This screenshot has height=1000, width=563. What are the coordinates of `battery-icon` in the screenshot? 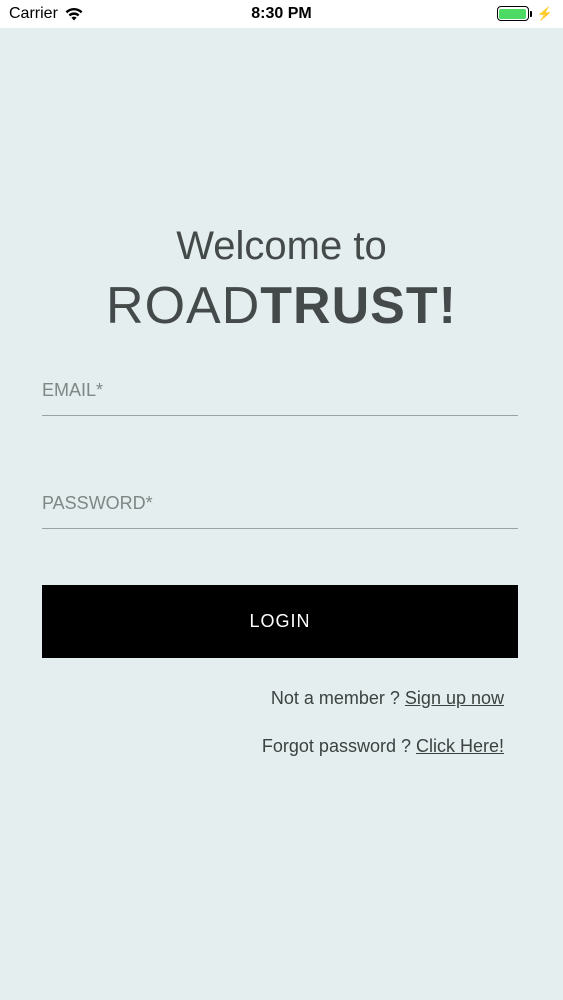 It's located at (512, 13).